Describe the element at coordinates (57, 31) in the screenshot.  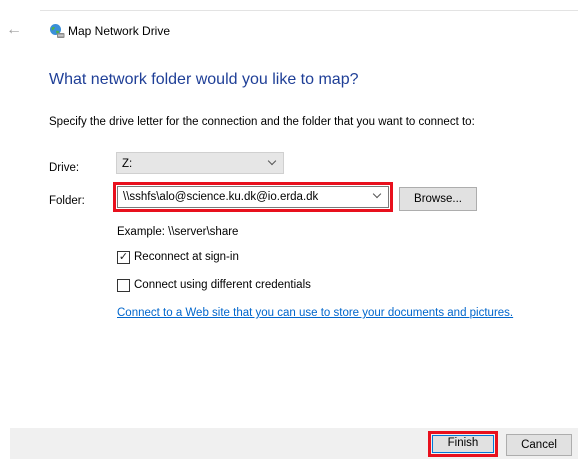
I see `network-drive-icon` at that location.